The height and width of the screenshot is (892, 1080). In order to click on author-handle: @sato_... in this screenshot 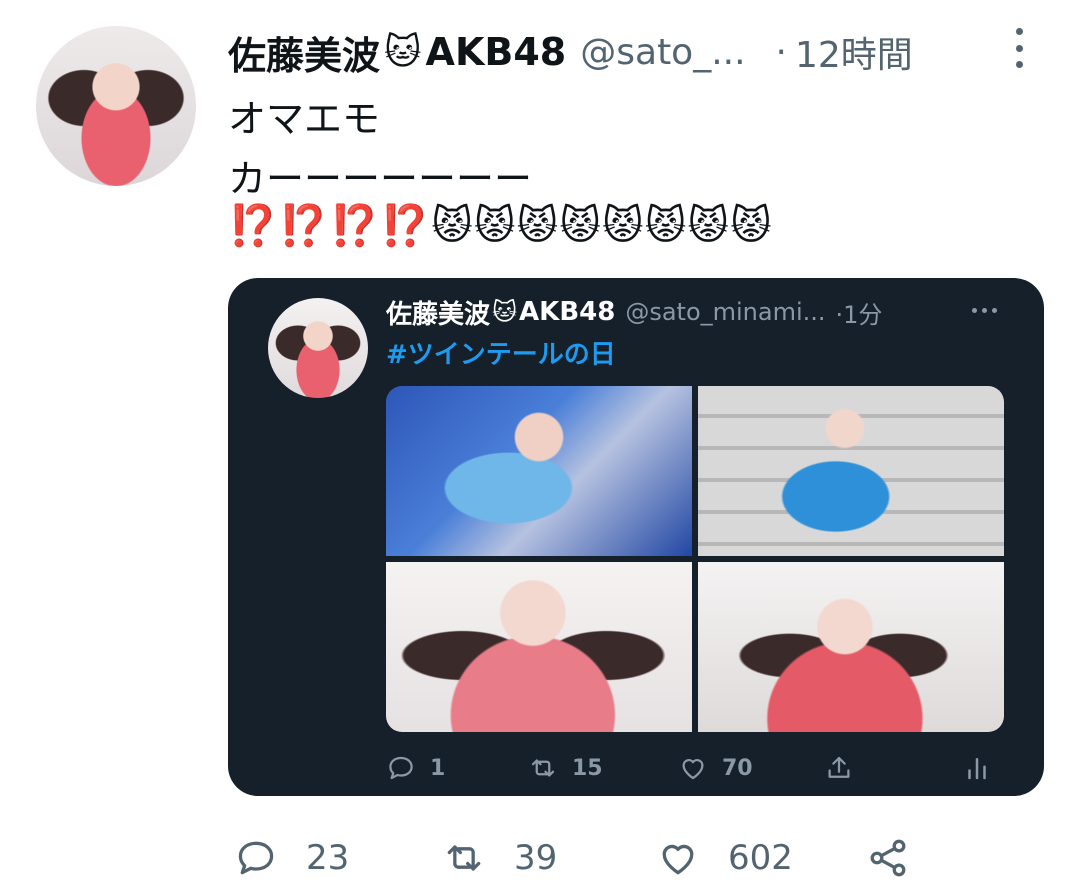, I will do `click(662, 52)`.